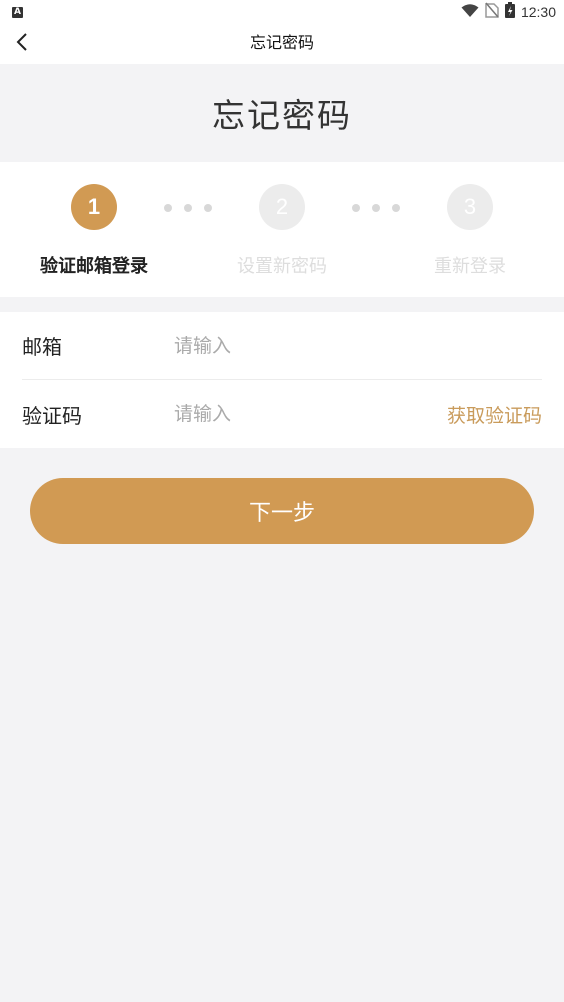 The width and height of the screenshot is (564, 1002). I want to click on nav-title: 忘记密码, so click(281, 42).